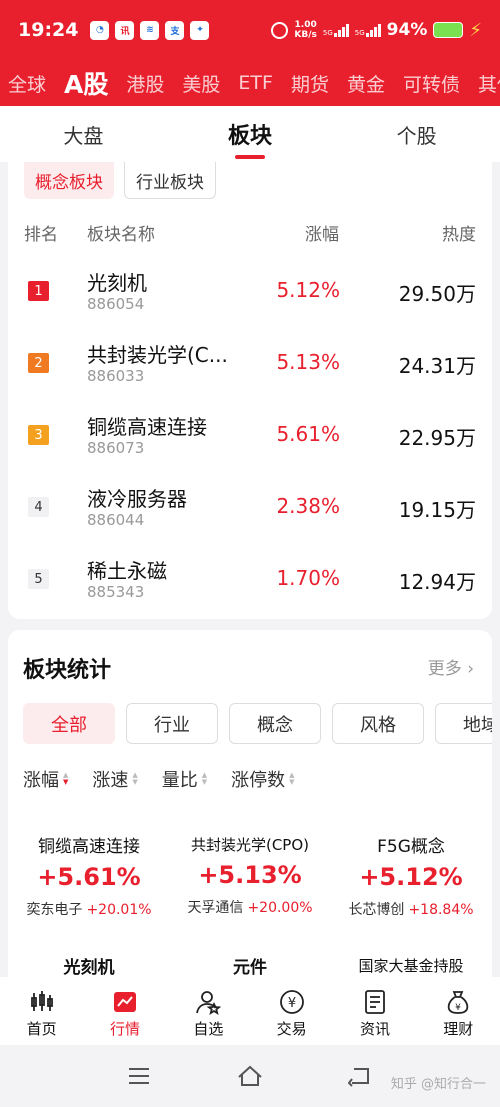  Describe the element at coordinates (437, 366) in the screenshot. I see `sector-heat: 24.31万` at that location.